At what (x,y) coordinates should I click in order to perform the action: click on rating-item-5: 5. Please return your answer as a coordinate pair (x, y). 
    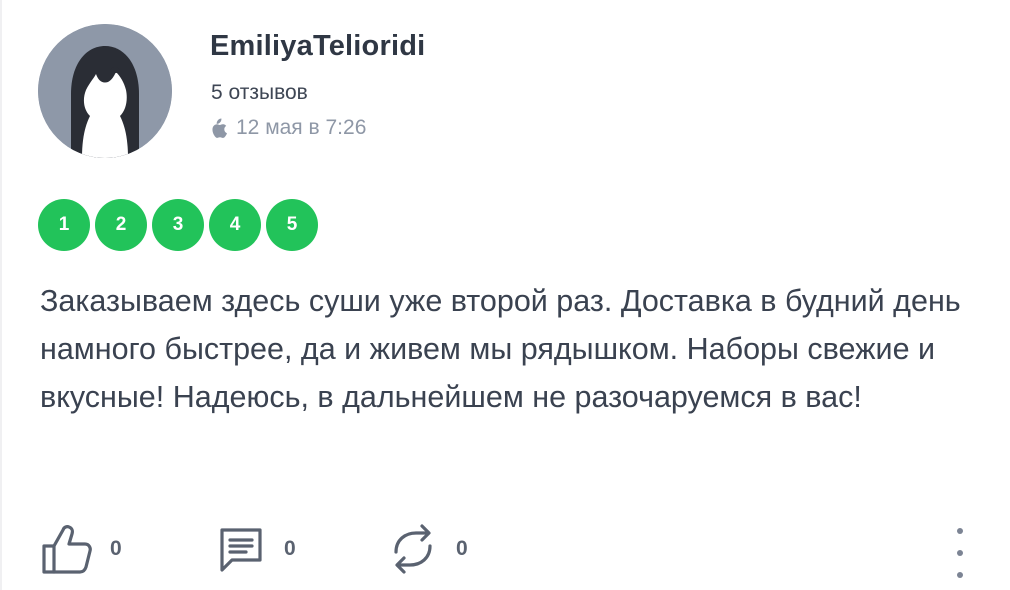
    Looking at the image, I should click on (292, 225).